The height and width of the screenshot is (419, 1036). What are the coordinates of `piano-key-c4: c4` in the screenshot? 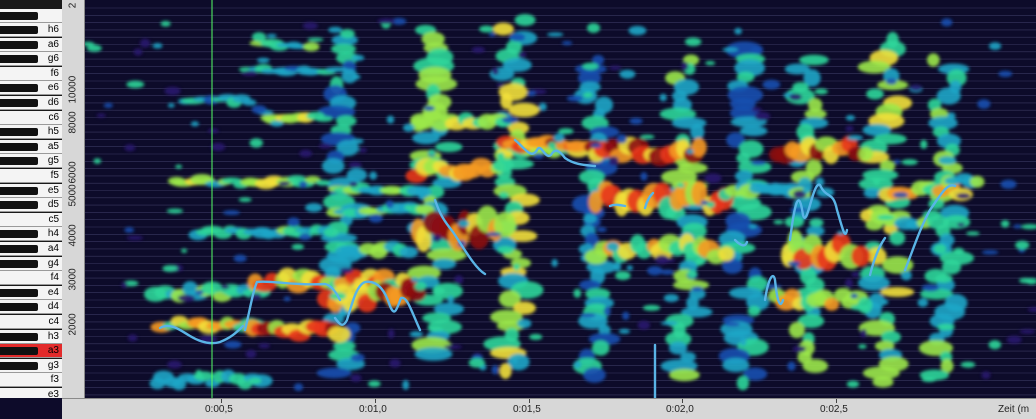 It's located at (31, 322).